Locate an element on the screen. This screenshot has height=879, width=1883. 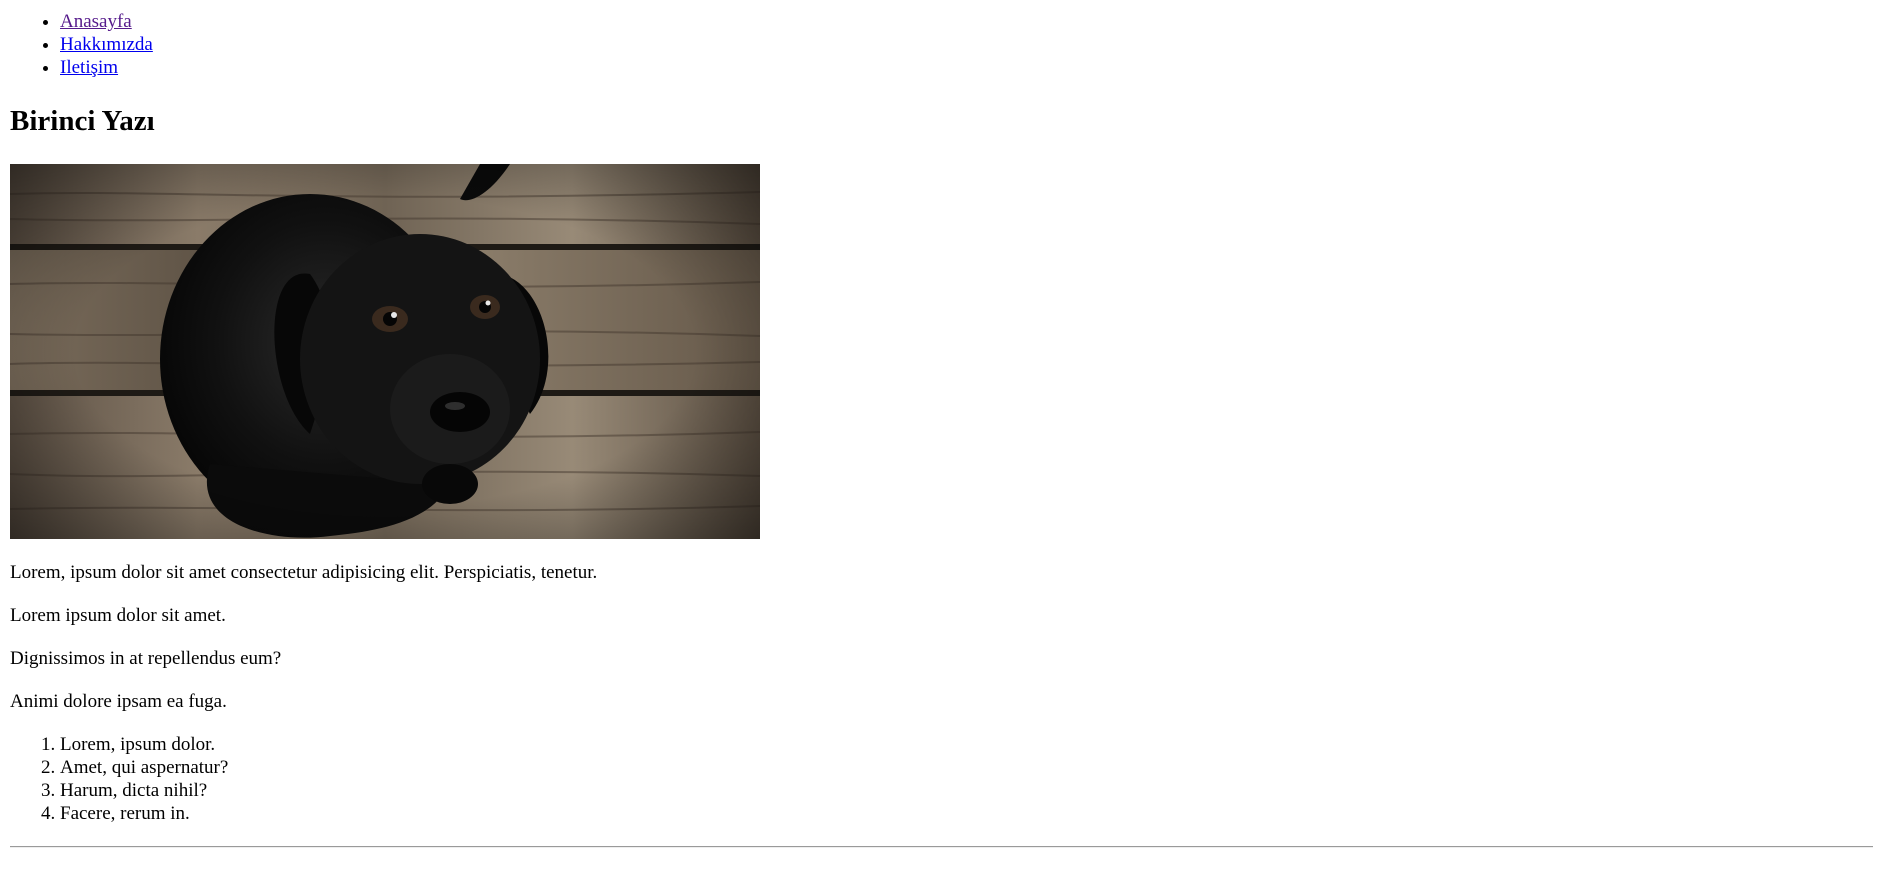
paragraph: Lorem ipsum dolor sit amet. is located at coordinates (118, 615).